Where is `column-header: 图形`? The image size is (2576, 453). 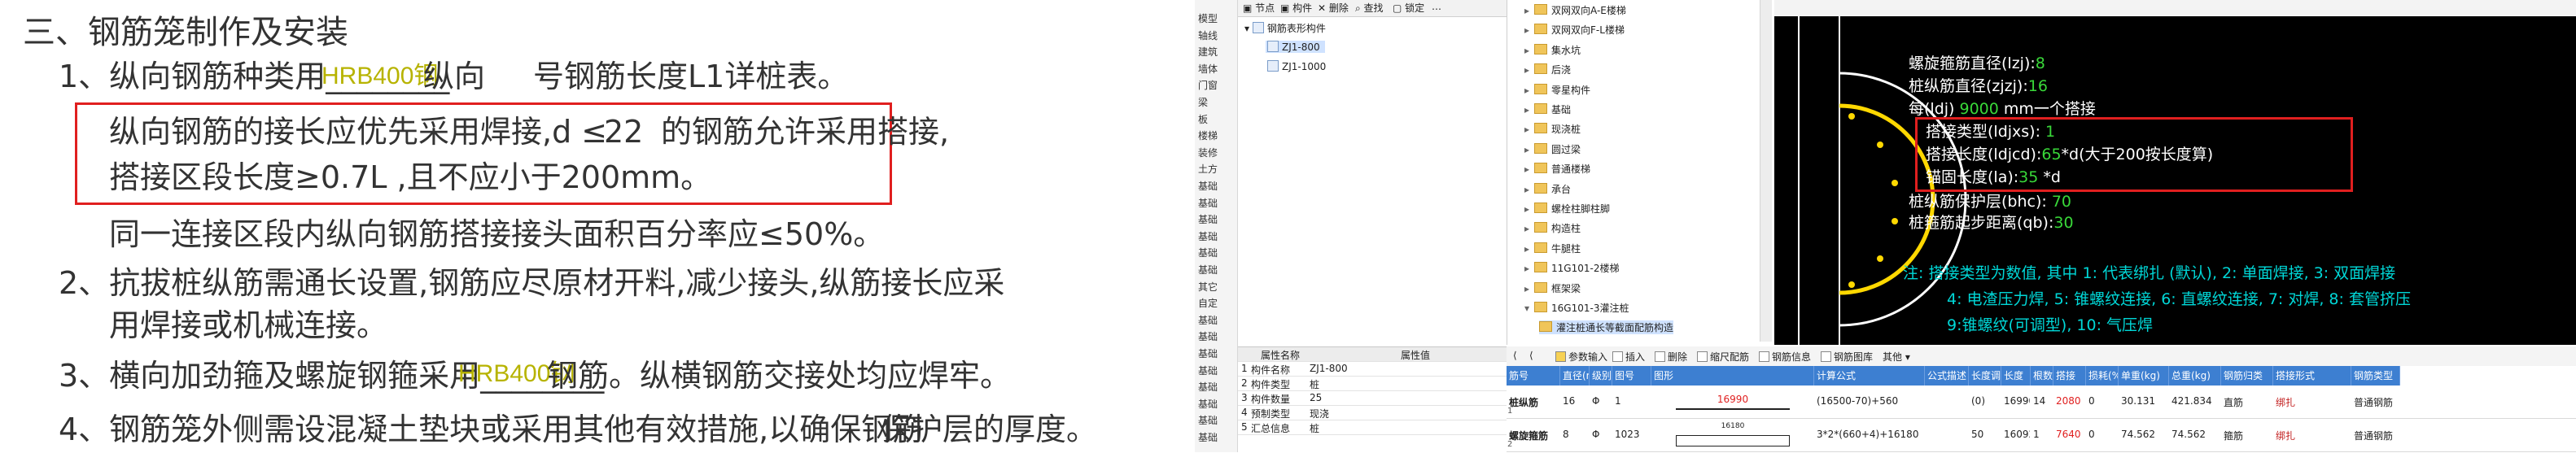 column-header: 图形 is located at coordinates (1732, 375).